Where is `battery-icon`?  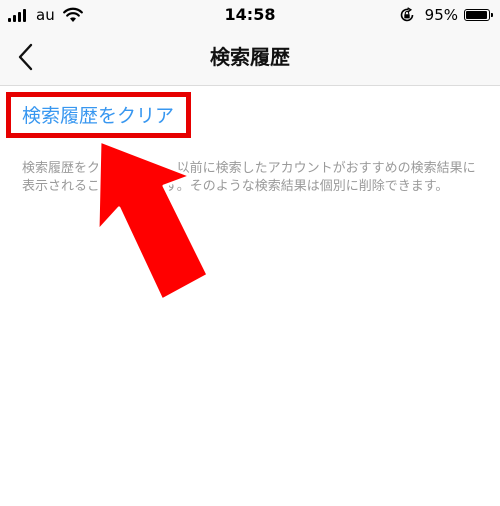
battery-icon is located at coordinates (478, 15).